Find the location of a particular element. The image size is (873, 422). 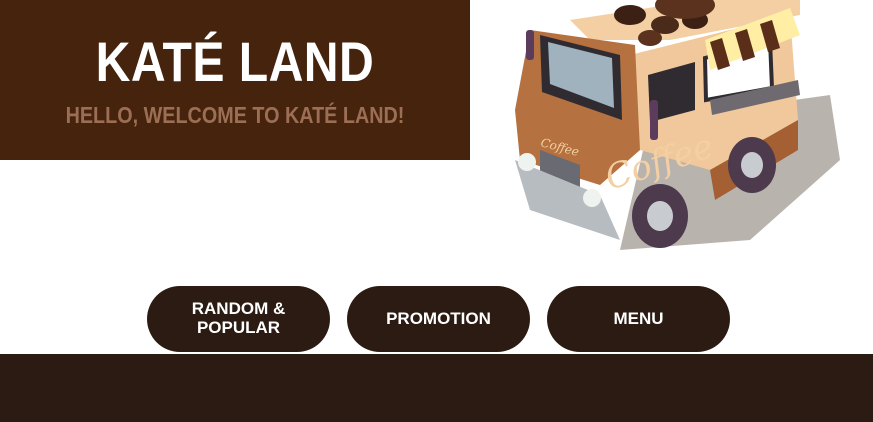

page-title: KATÉ LAND is located at coordinates (235, 61).